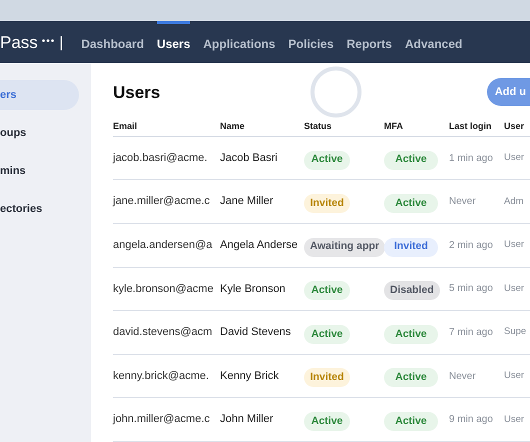 The image size is (530, 442). What do you see at coordinates (163, 246) in the screenshot?
I see `email-cell-text: angela.andersen@a` at bounding box center [163, 246].